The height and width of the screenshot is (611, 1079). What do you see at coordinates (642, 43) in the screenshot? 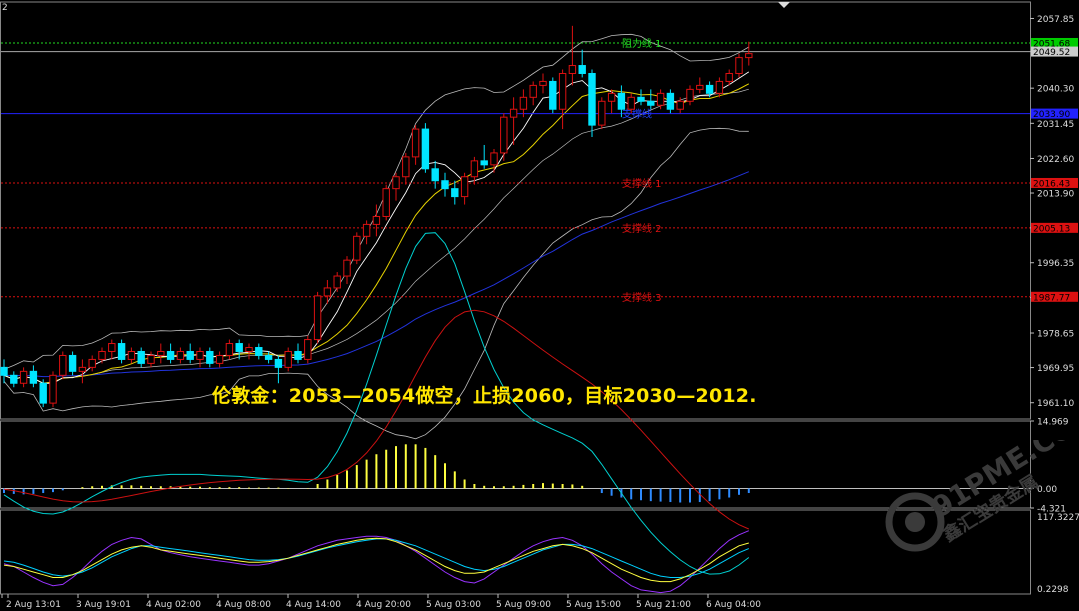
I see `level-label: 阻力线 1` at bounding box center [642, 43].